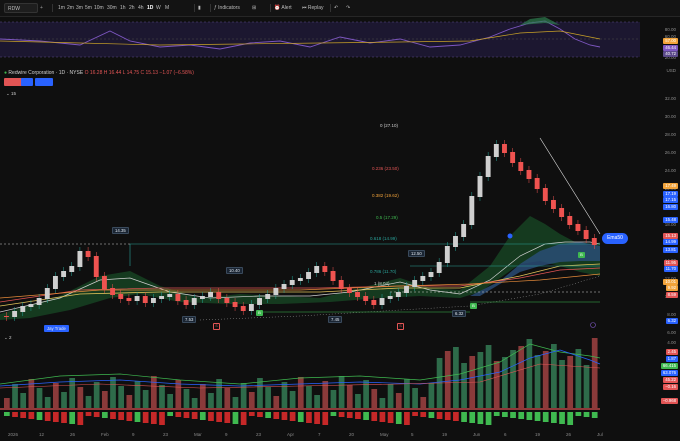 The height and width of the screenshot is (441, 680). I want to click on symbol-search: RDW, so click(21, 8).